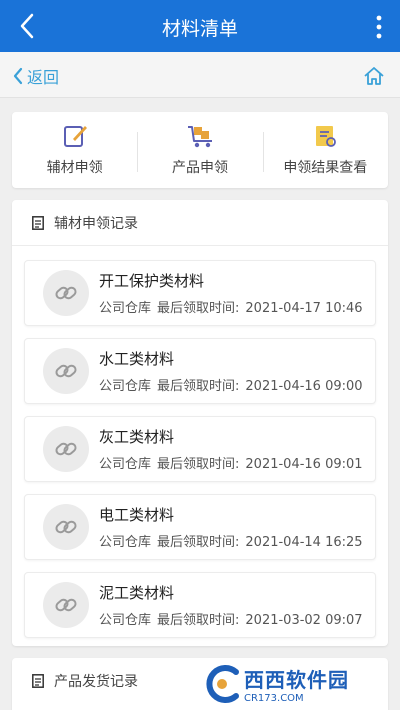 Image resolution: width=400 pixels, height=710 pixels. I want to click on record-meta: 公司仓库 最后领取时间: 2021-04-17 10:46, so click(231, 306).